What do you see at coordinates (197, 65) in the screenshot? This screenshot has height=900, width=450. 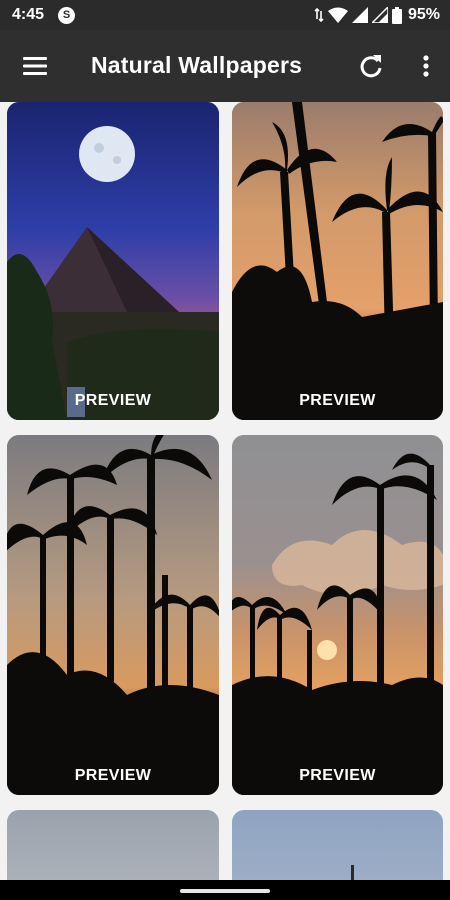 I see `page-title: Natural Wallpapers` at bounding box center [197, 65].